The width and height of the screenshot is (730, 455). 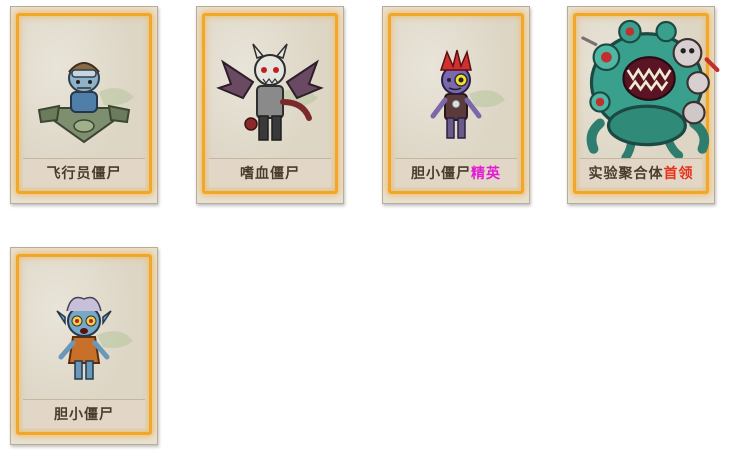 I want to click on card-name: 实验聚合体, so click(x=626, y=174).